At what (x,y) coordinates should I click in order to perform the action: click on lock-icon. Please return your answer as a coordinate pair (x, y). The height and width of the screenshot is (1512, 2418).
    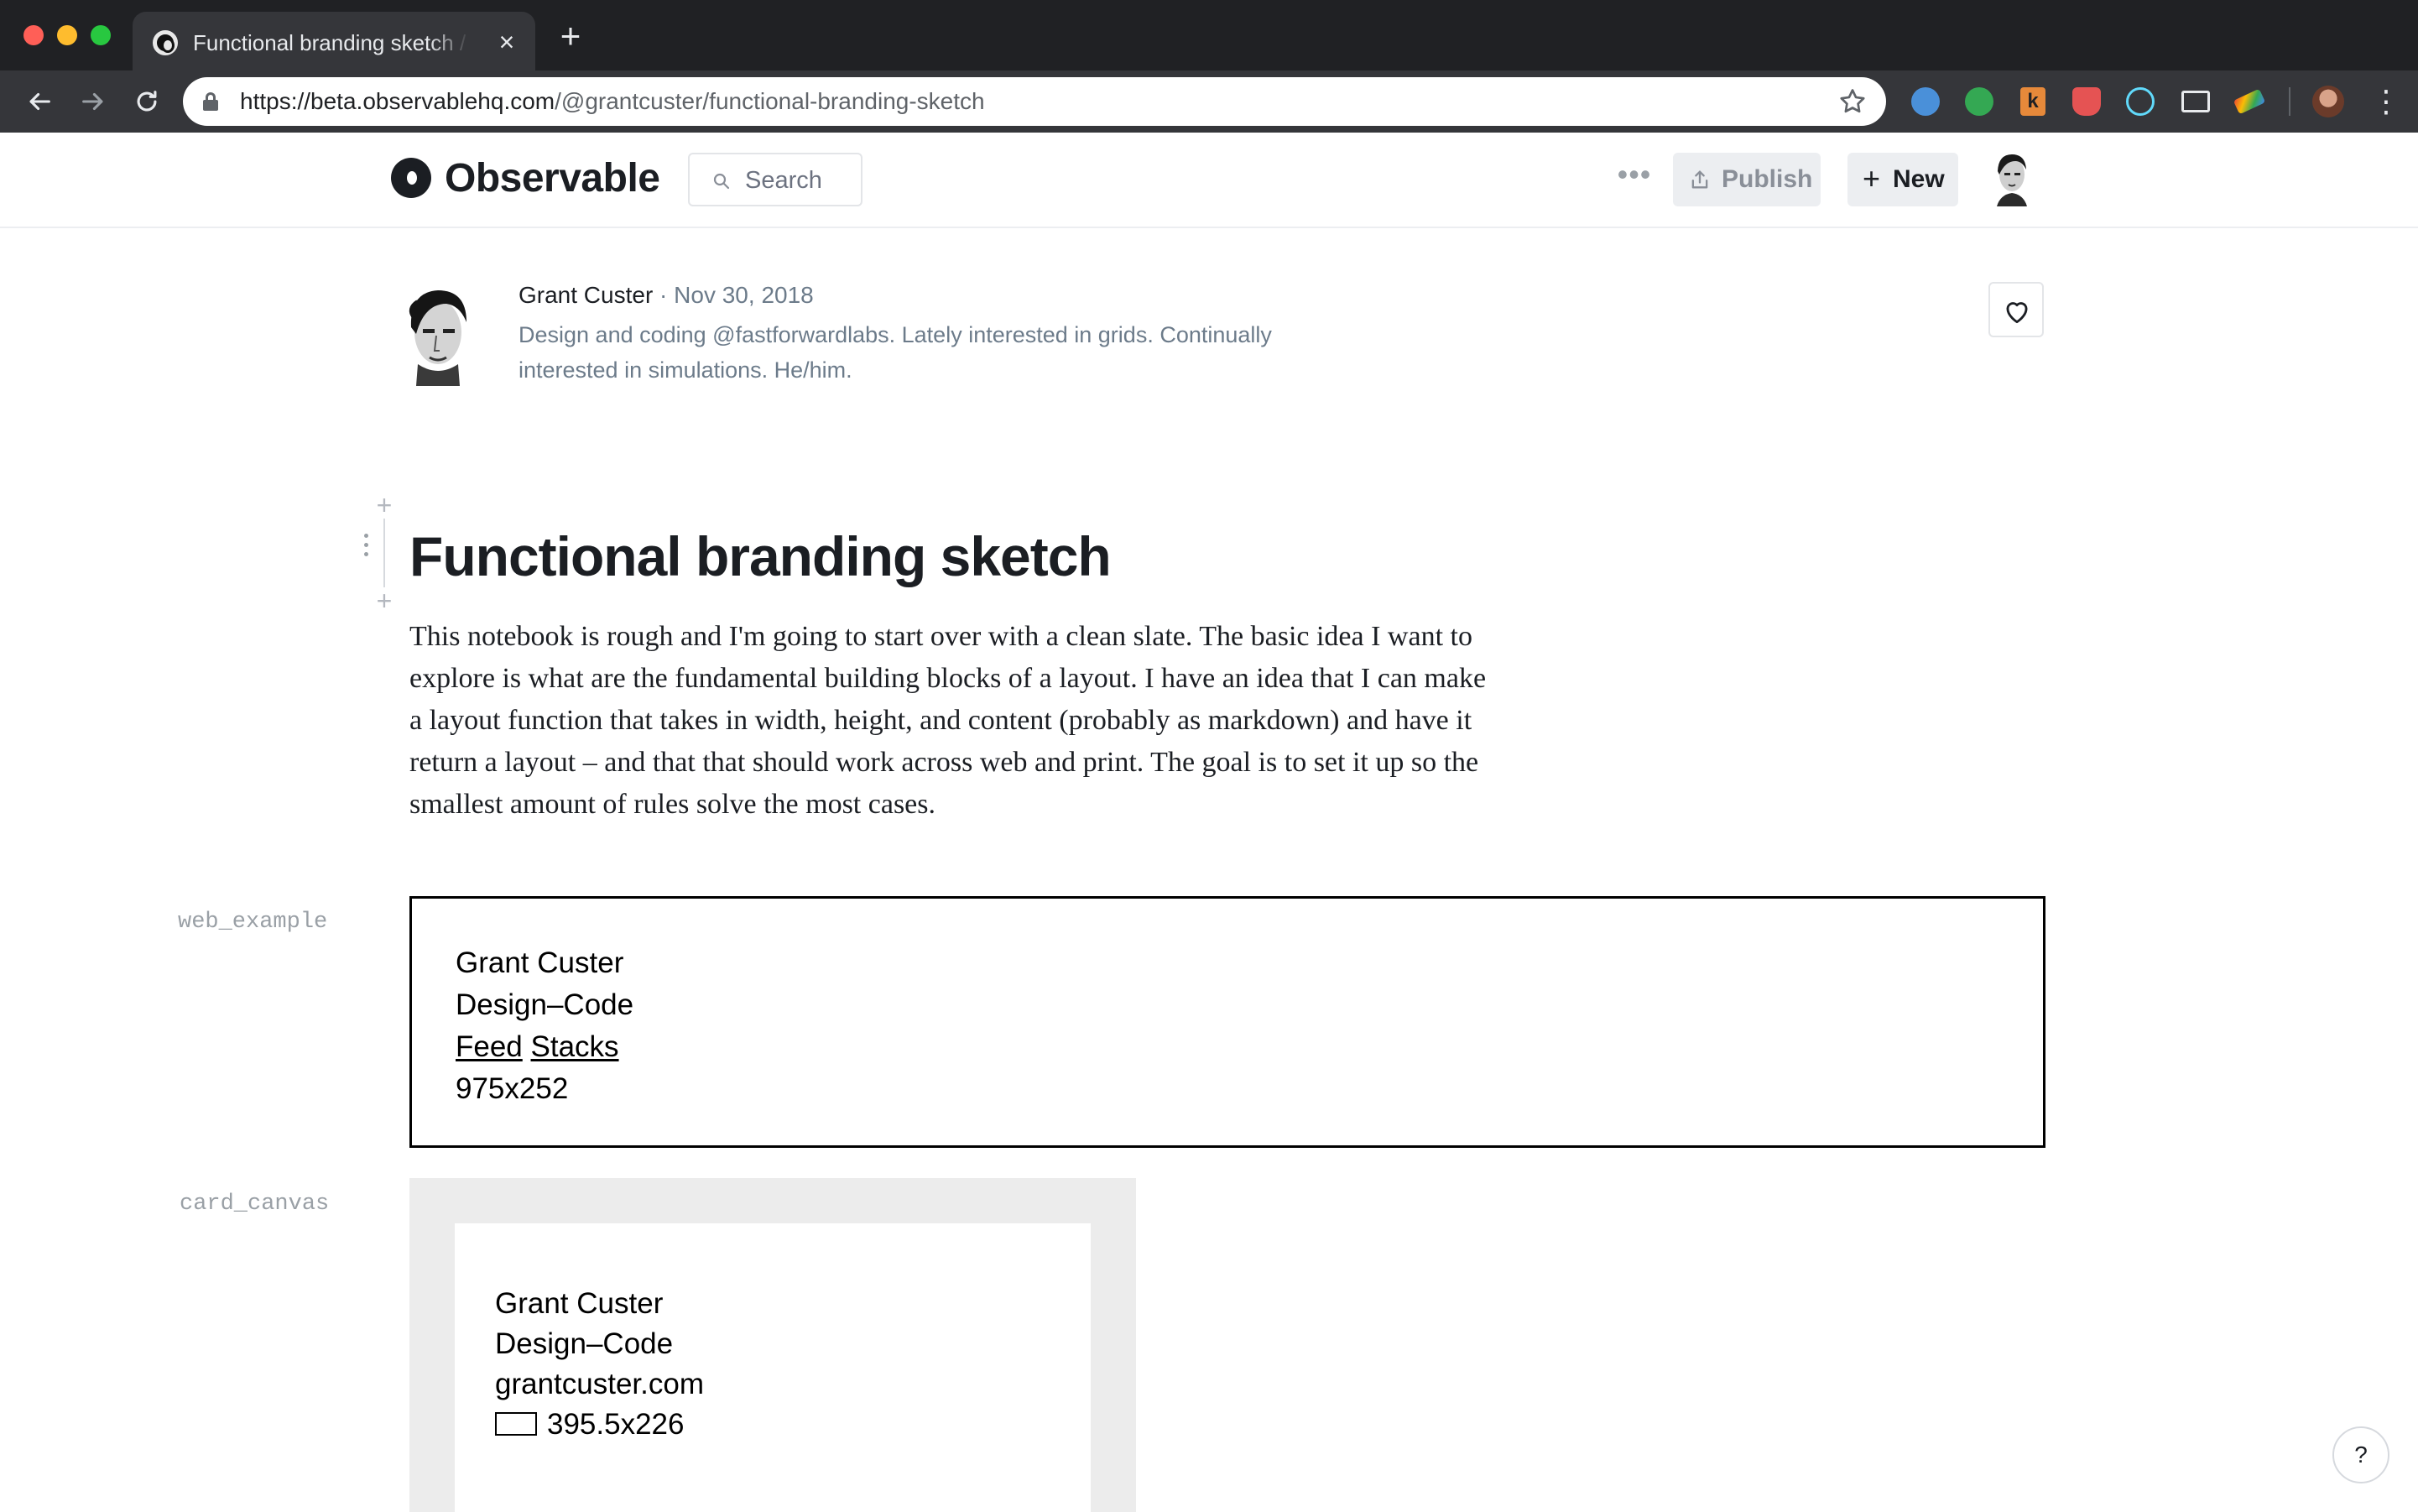
    Looking at the image, I should click on (211, 101).